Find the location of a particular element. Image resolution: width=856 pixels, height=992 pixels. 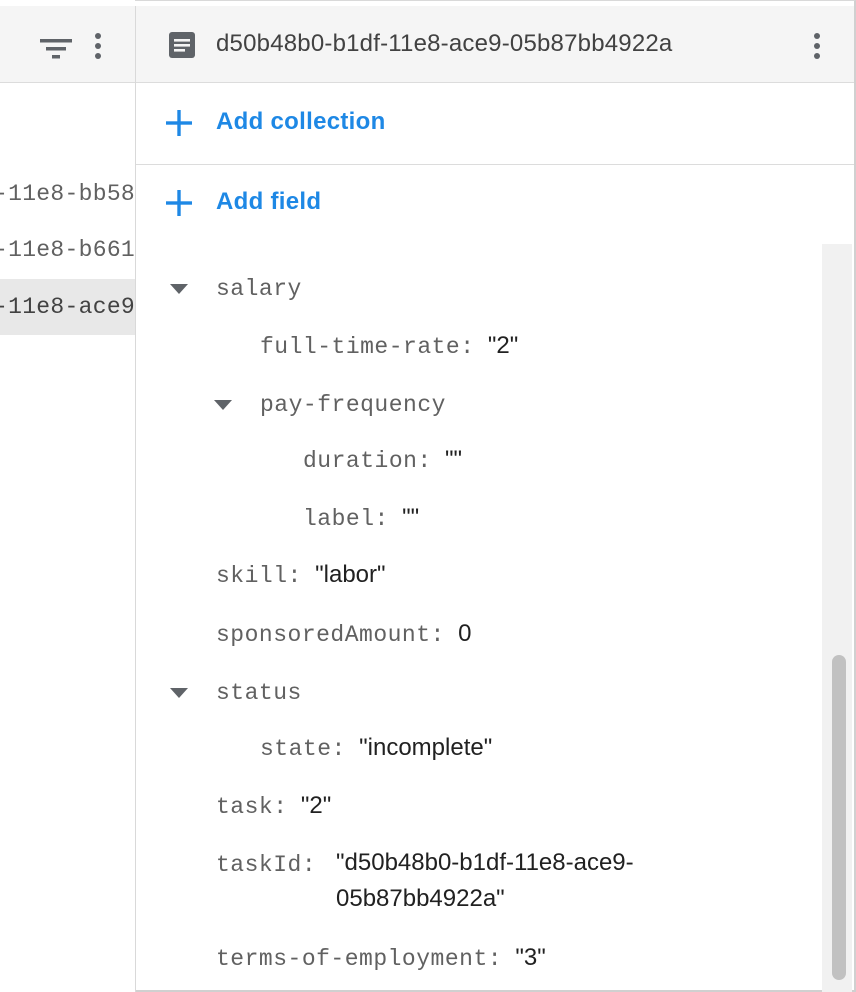

field-row-status: status is located at coordinates (259, 692).